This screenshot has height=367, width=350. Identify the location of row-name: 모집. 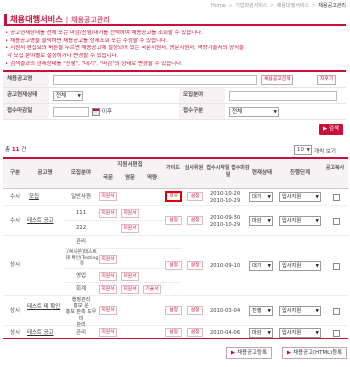
(34, 197).